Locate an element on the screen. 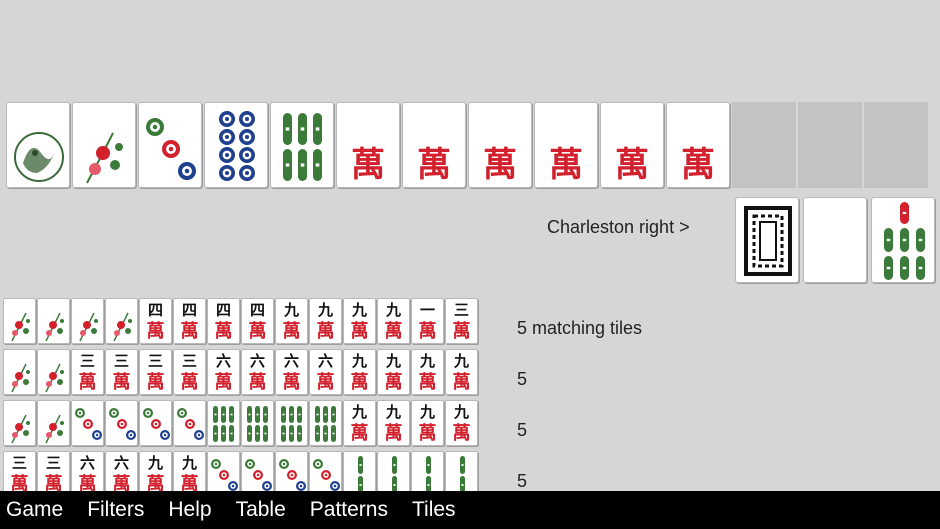 Image resolution: width=940 pixels, height=529 pixels. mini-tile-crak: 一萬 is located at coordinates (427, 321).